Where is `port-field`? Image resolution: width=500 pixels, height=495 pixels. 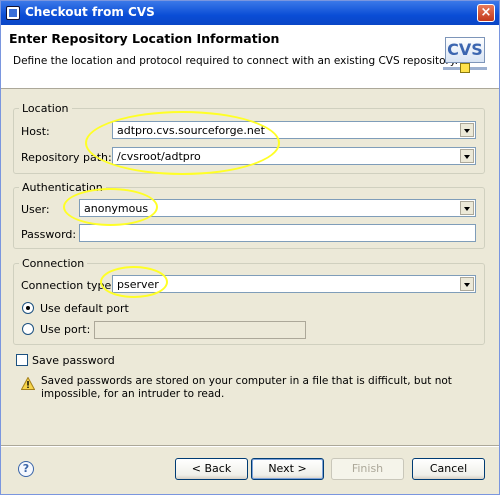 port-field is located at coordinates (200, 330).